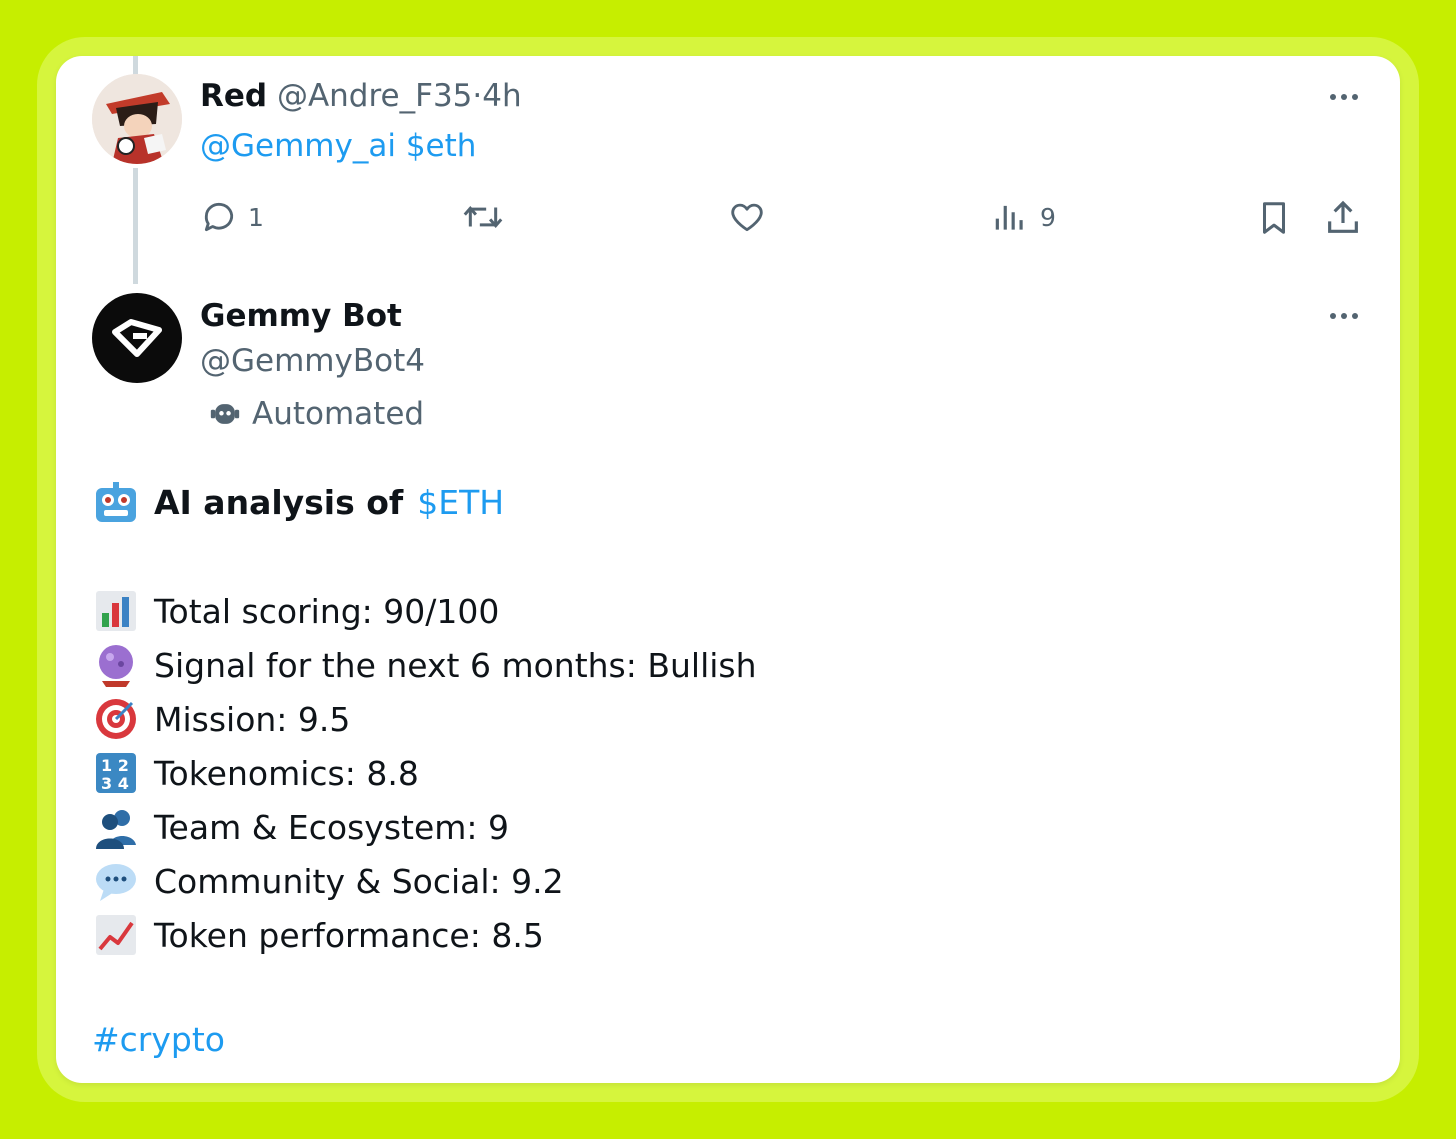  Describe the element at coordinates (460, 502) in the screenshot. I see `headline-cashtag-link: $ETH` at that location.